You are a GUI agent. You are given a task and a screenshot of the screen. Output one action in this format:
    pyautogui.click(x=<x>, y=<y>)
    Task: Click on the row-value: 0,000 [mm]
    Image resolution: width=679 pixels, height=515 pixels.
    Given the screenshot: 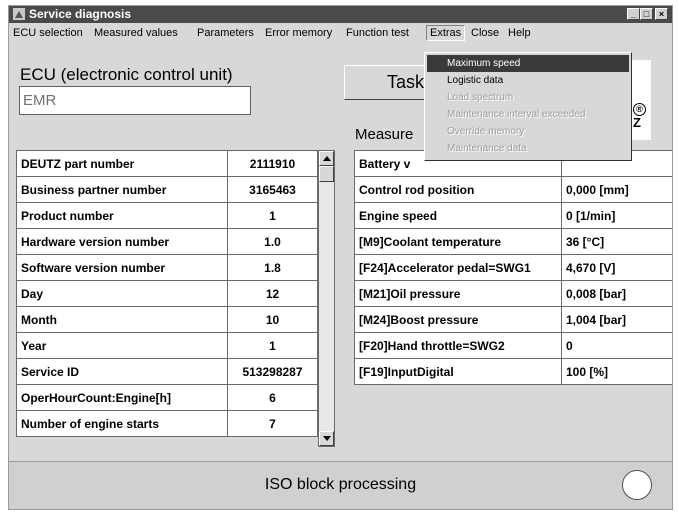 What is the action you would take?
    pyautogui.click(x=616, y=189)
    